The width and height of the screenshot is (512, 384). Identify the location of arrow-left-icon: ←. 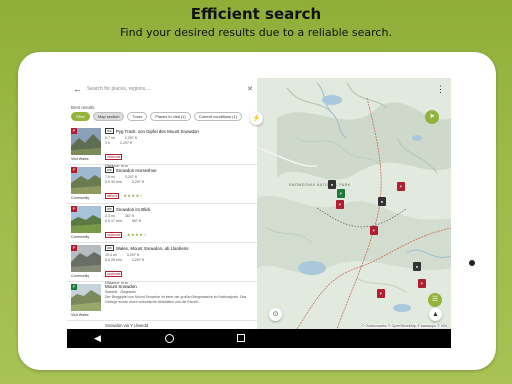
(78, 89).